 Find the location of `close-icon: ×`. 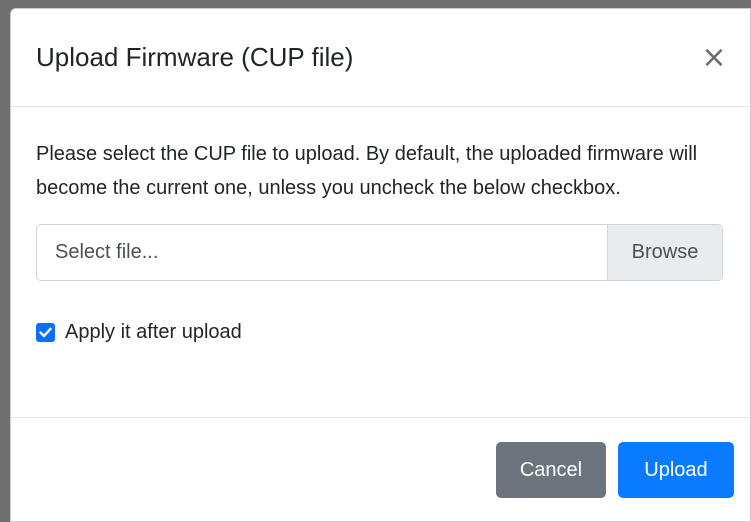

close-icon: × is located at coordinates (714, 58).